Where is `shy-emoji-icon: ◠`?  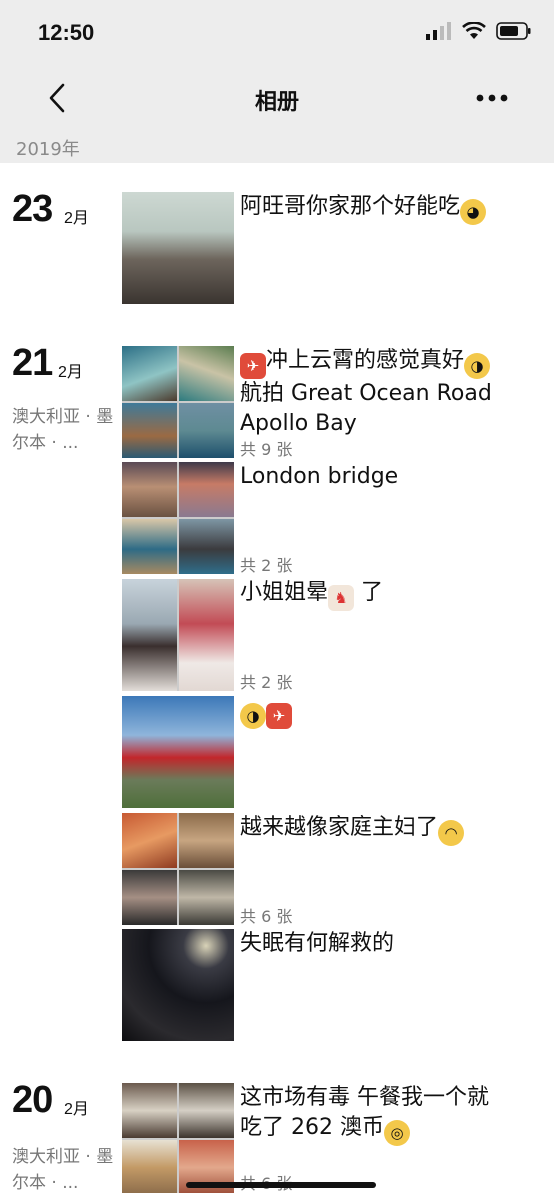
shy-emoji-icon: ◠ is located at coordinates (451, 833).